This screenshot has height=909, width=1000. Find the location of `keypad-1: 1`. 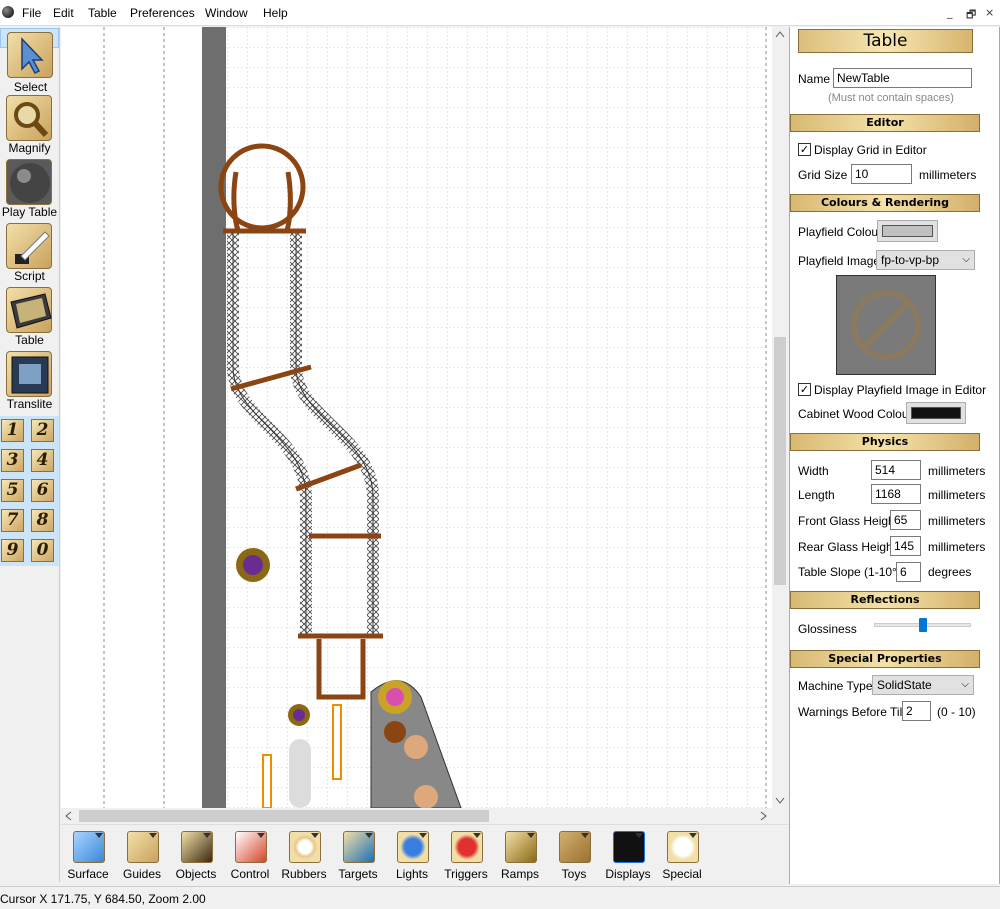

keypad-1: 1 is located at coordinates (12, 430).